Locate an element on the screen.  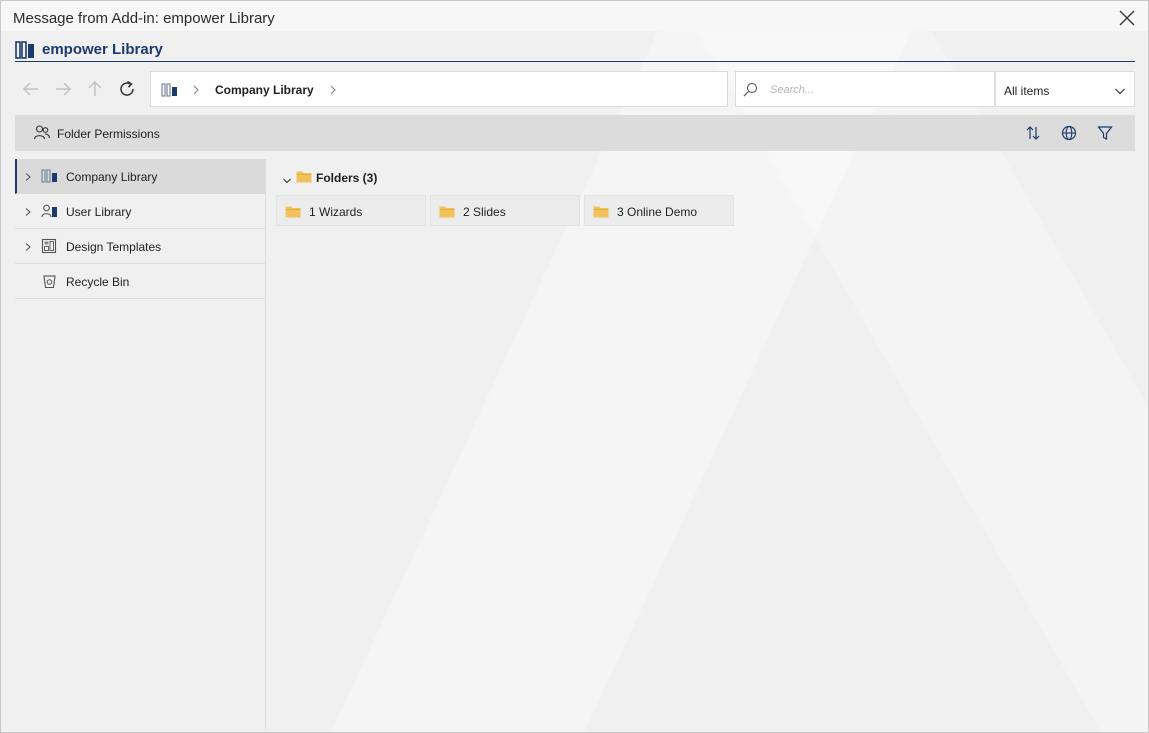
sidebar-item-label: User Library is located at coordinates (99, 212).